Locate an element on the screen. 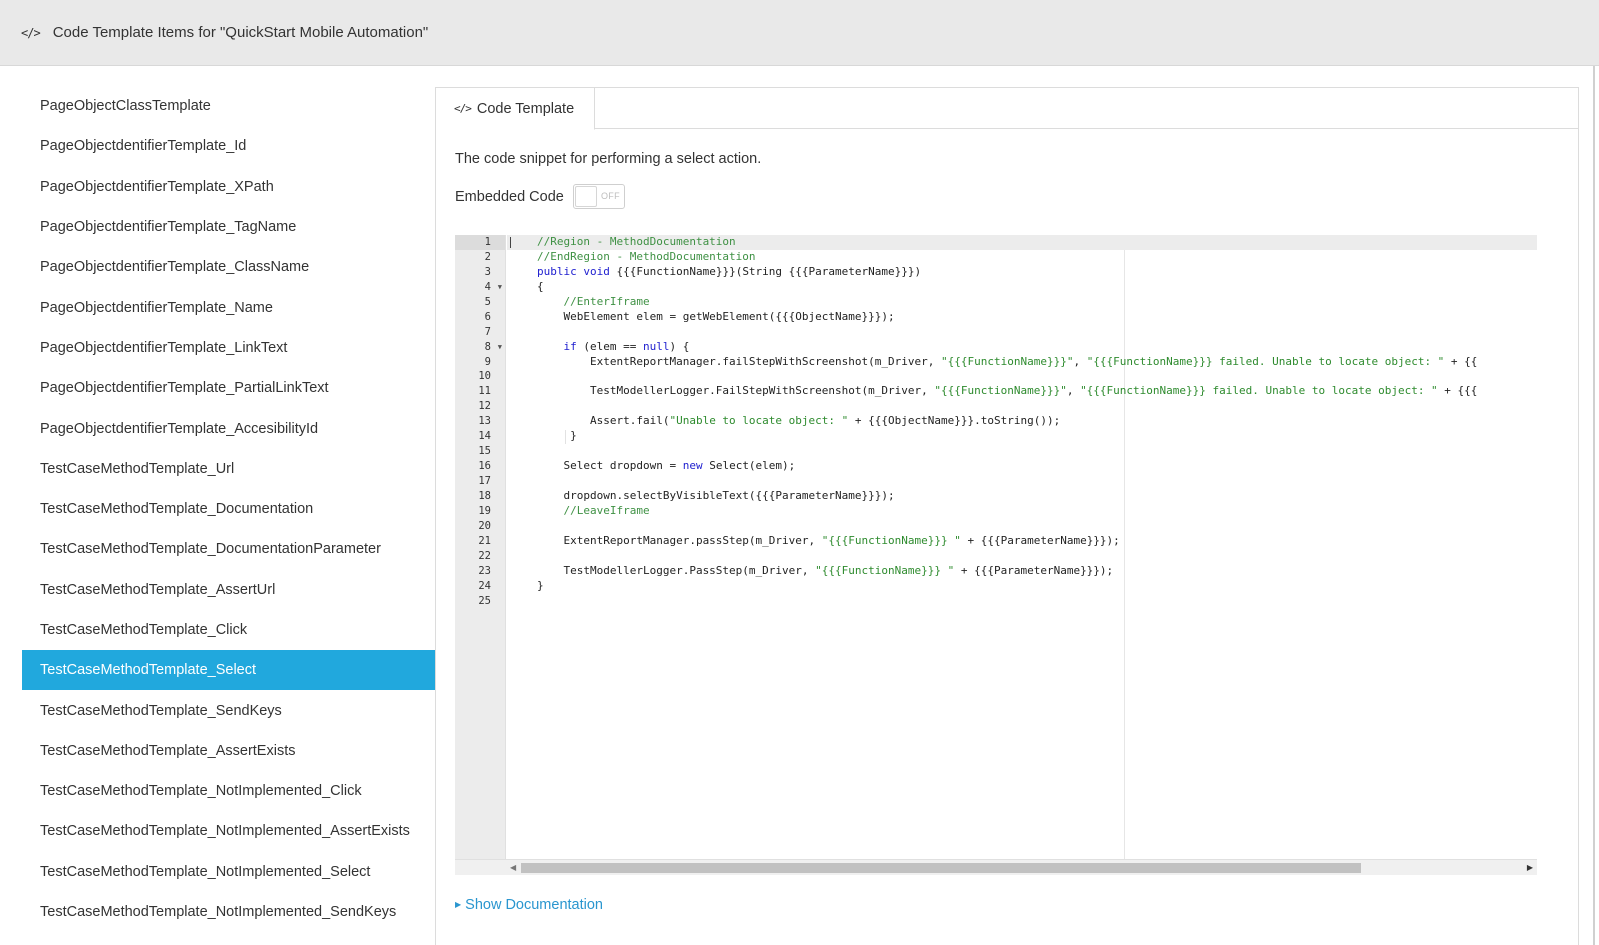  code-token: new is located at coordinates (692, 466).